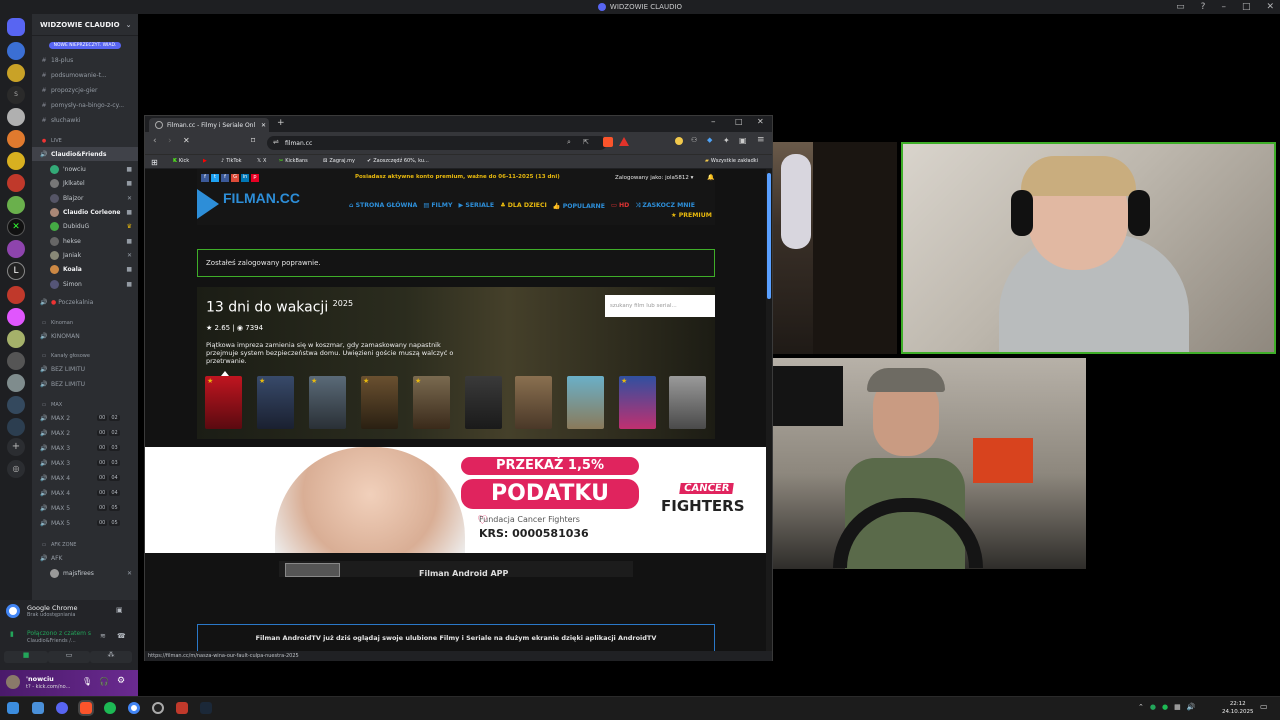 The height and width of the screenshot is (720, 1280). What do you see at coordinates (1270, 7) in the screenshot?
I see `close-button: ✕` at bounding box center [1270, 7].